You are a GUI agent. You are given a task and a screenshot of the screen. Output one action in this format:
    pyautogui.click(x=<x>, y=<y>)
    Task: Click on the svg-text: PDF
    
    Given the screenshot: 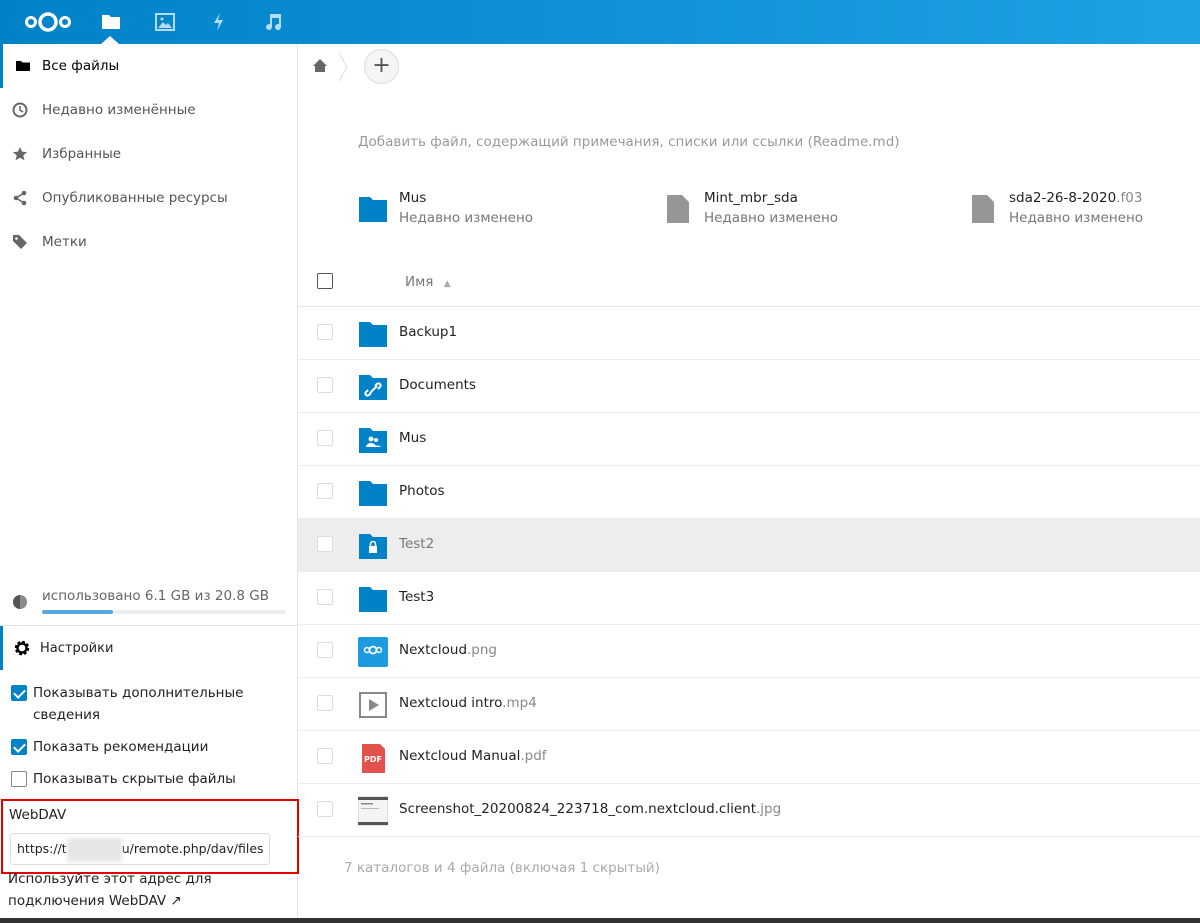 What is the action you would take?
    pyautogui.click(x=373, y=759)
    